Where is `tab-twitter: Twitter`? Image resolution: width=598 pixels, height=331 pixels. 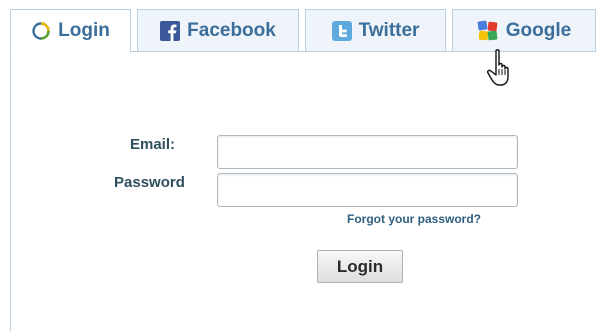 tab-twitter: Twitter is located at coordinates (375, 30).